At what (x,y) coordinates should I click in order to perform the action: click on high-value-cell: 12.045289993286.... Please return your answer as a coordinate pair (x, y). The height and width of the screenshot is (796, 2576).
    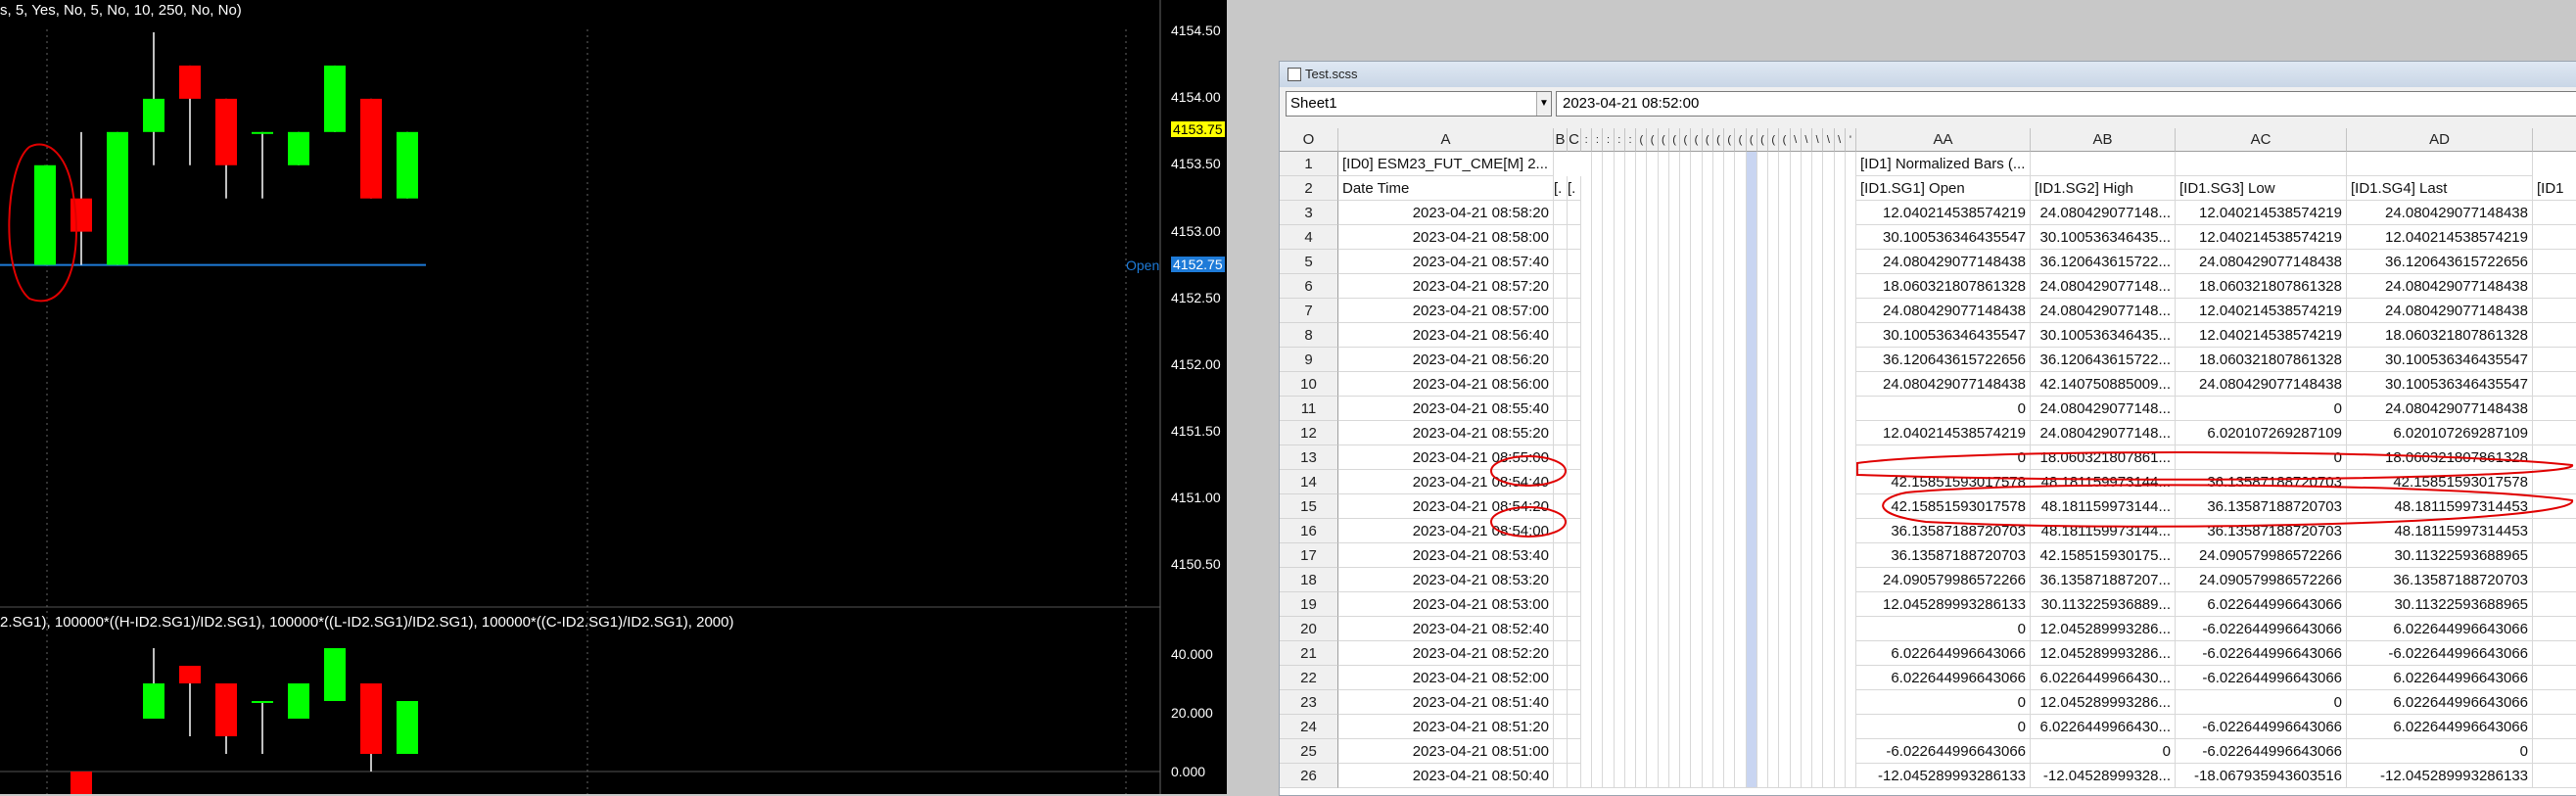
    Looking at the image, I should click on (2103, 629).